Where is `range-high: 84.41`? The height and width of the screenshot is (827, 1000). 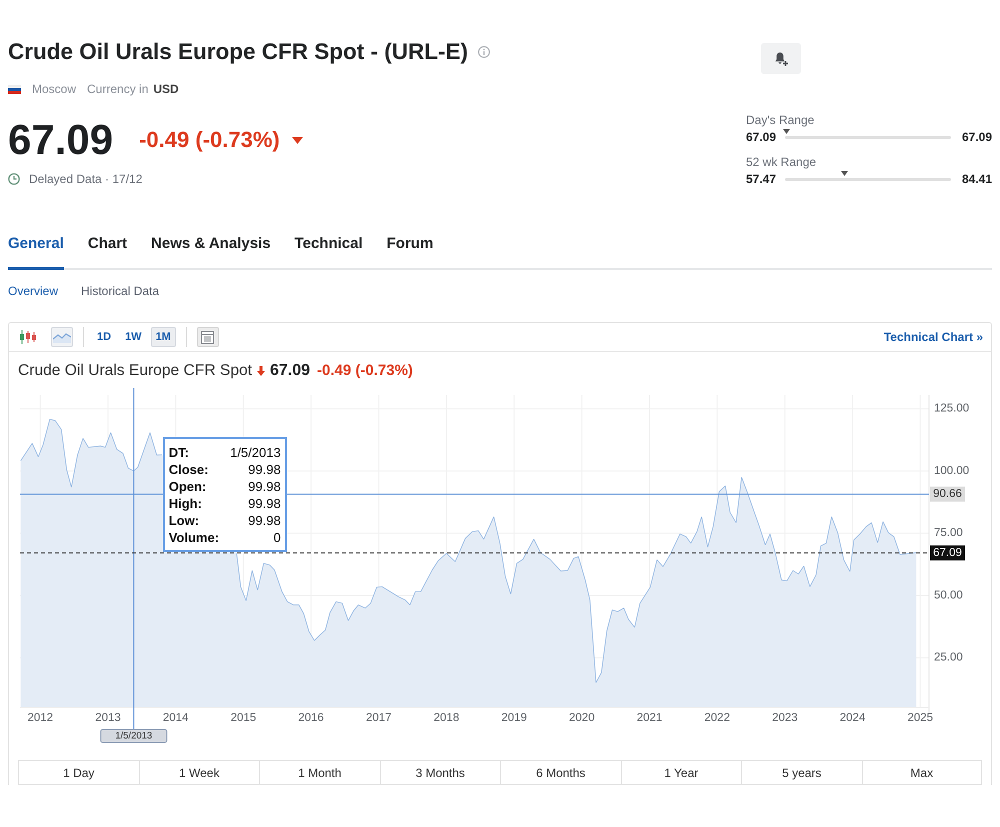
range-high: 84.41 is located at coordinates (976, 179).